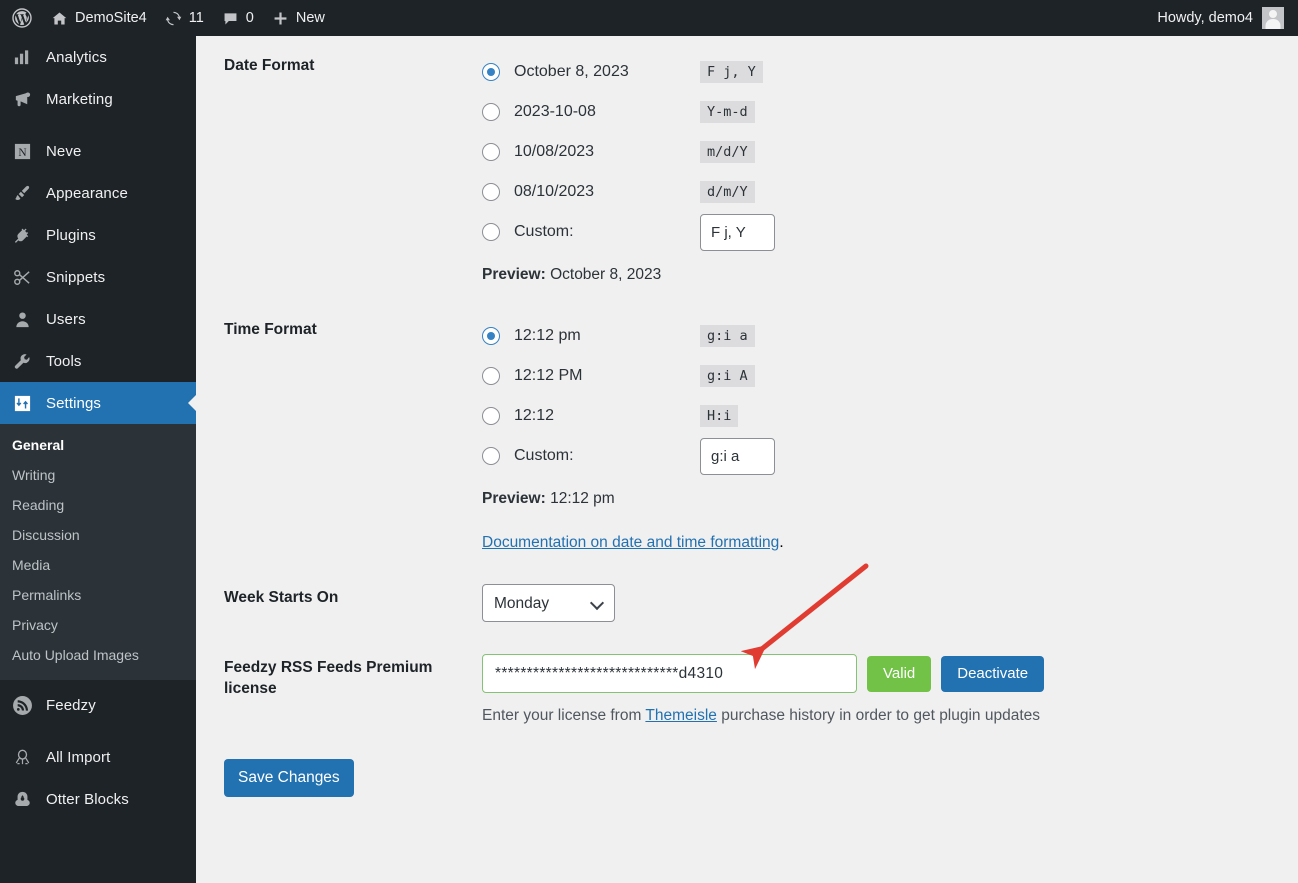 This screenshot has width=1298, height=883. I want to click on date-format-radio-custom, so click(491, 232).